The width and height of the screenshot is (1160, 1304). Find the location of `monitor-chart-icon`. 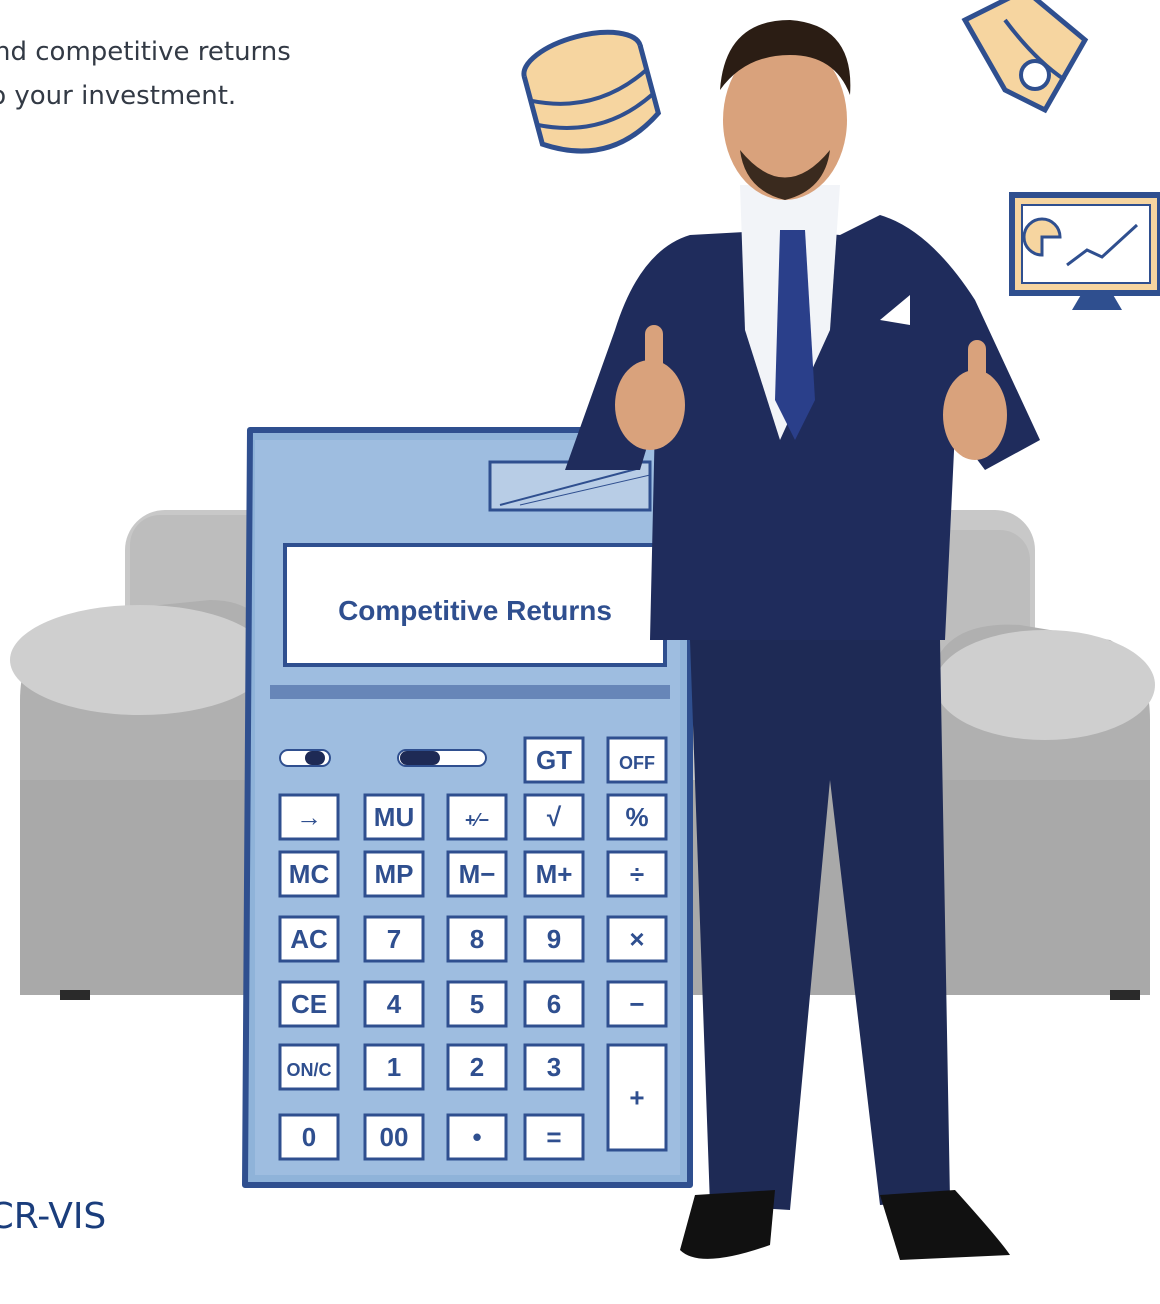

monitor-chart-icon is located at coordinates (1084, 251).